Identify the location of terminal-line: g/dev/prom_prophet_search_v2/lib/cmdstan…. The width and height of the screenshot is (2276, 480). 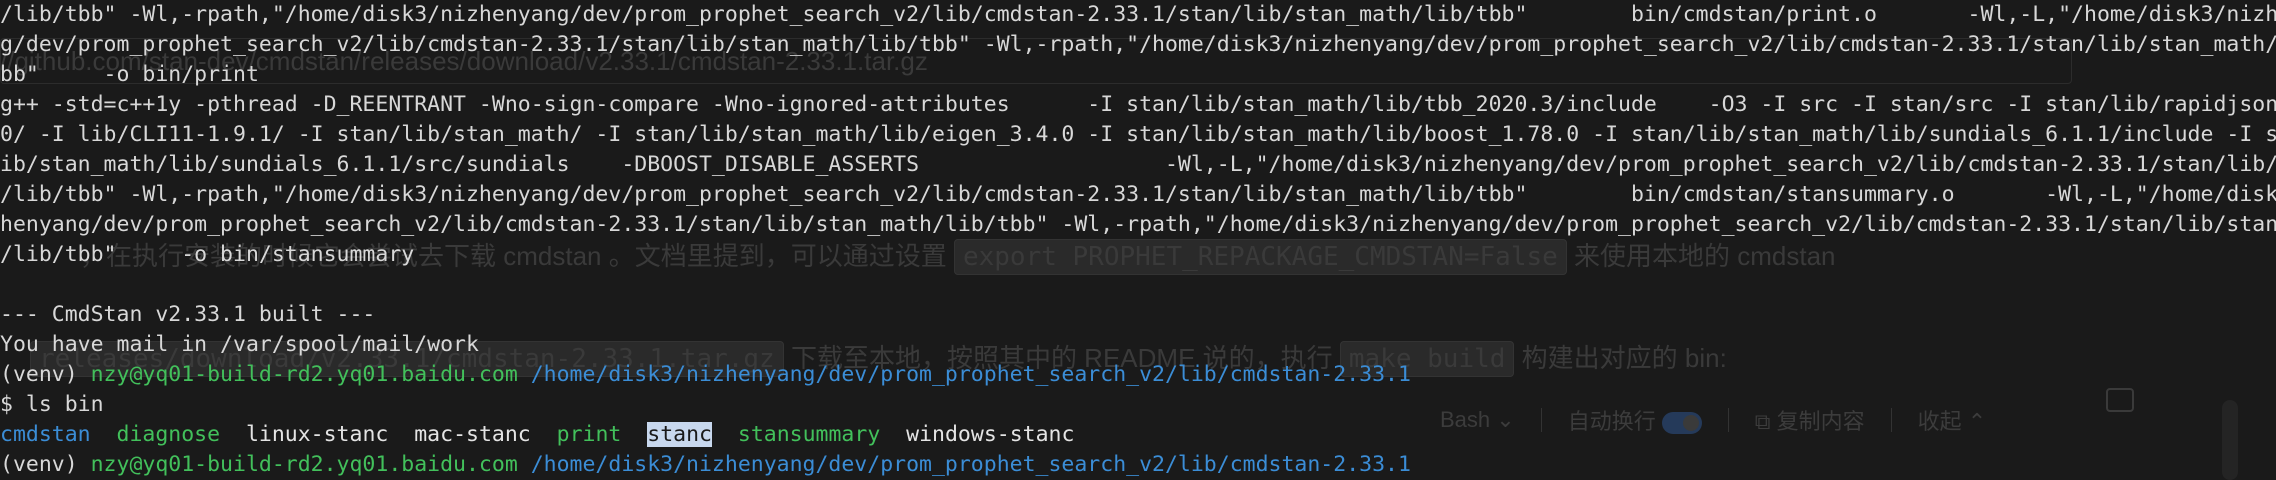
(1138, 44).